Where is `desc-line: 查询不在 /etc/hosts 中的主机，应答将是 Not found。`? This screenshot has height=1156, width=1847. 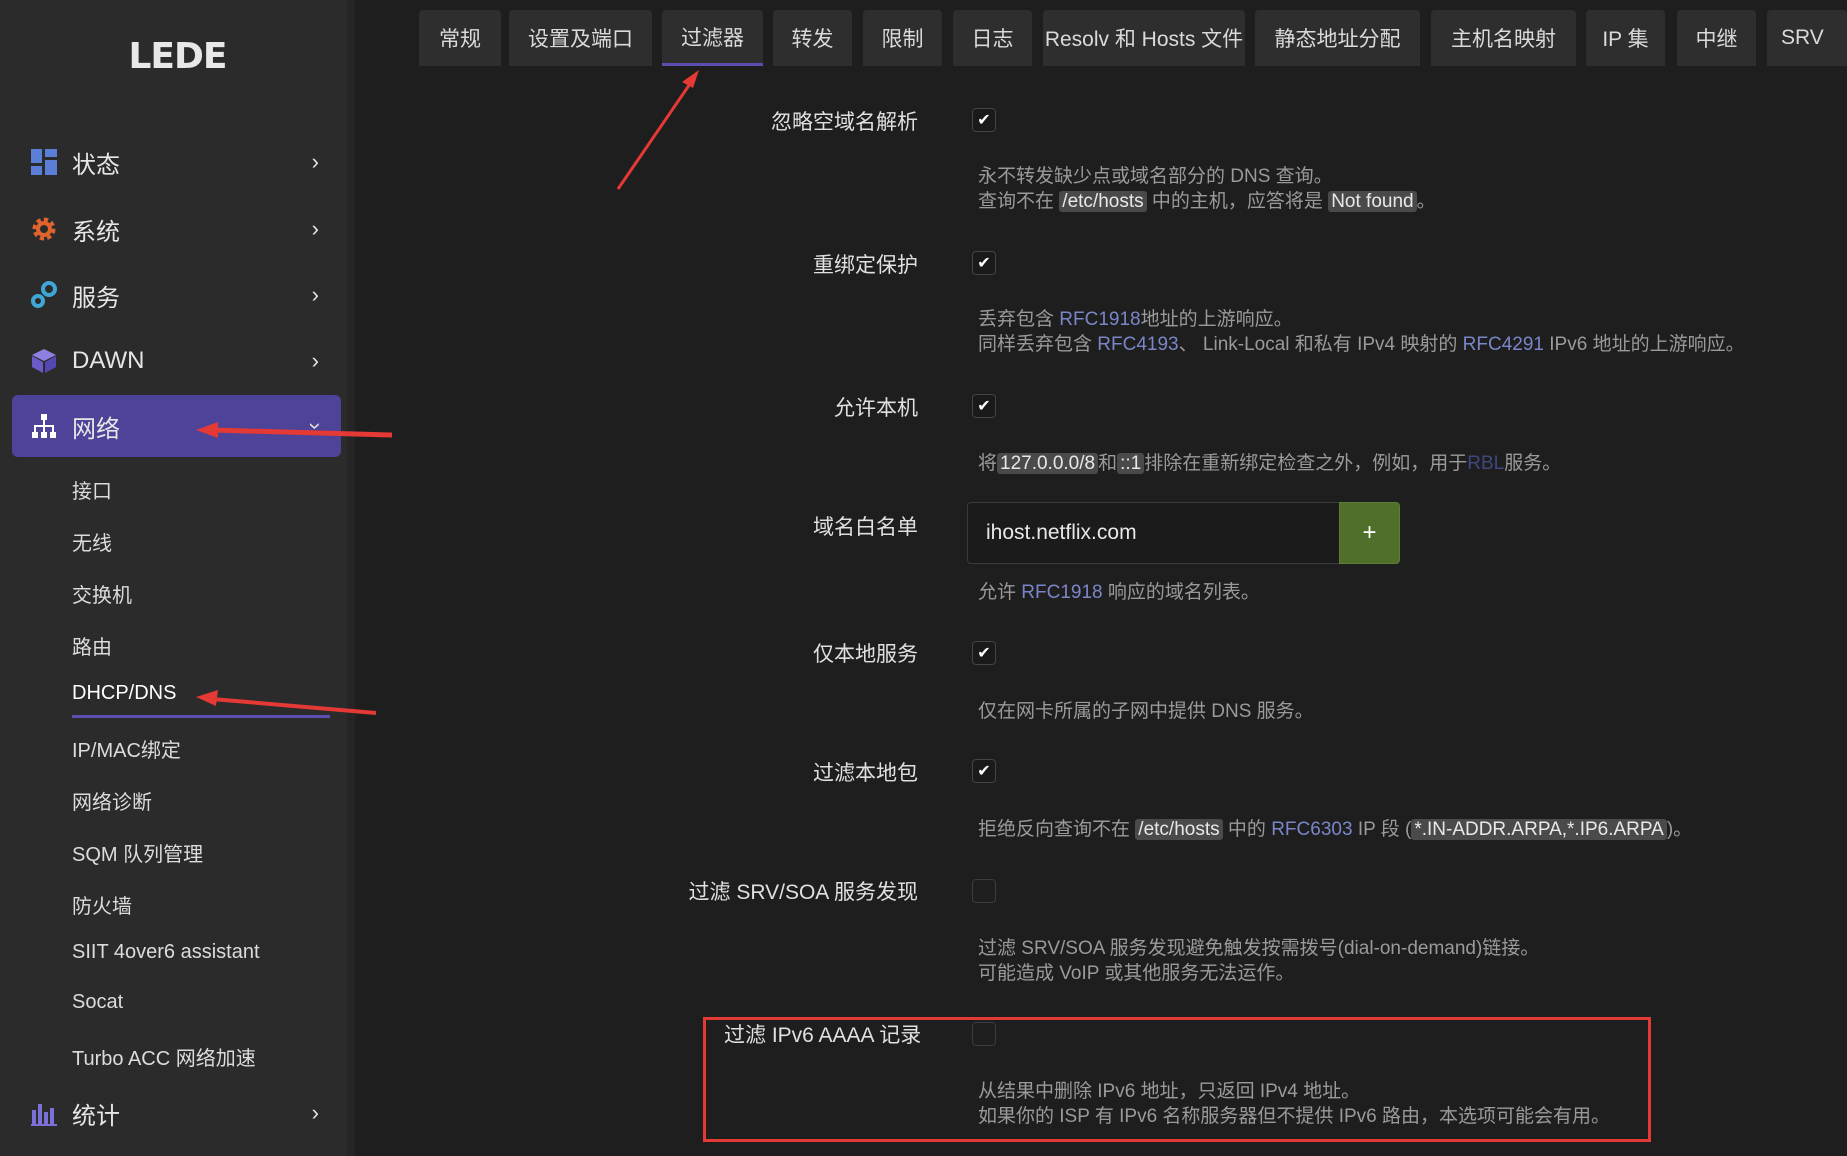 desc-line: 查询不在 /etc/hosts 中的主机，应答将是 Not found。 is located at coordinates (1207, 201).